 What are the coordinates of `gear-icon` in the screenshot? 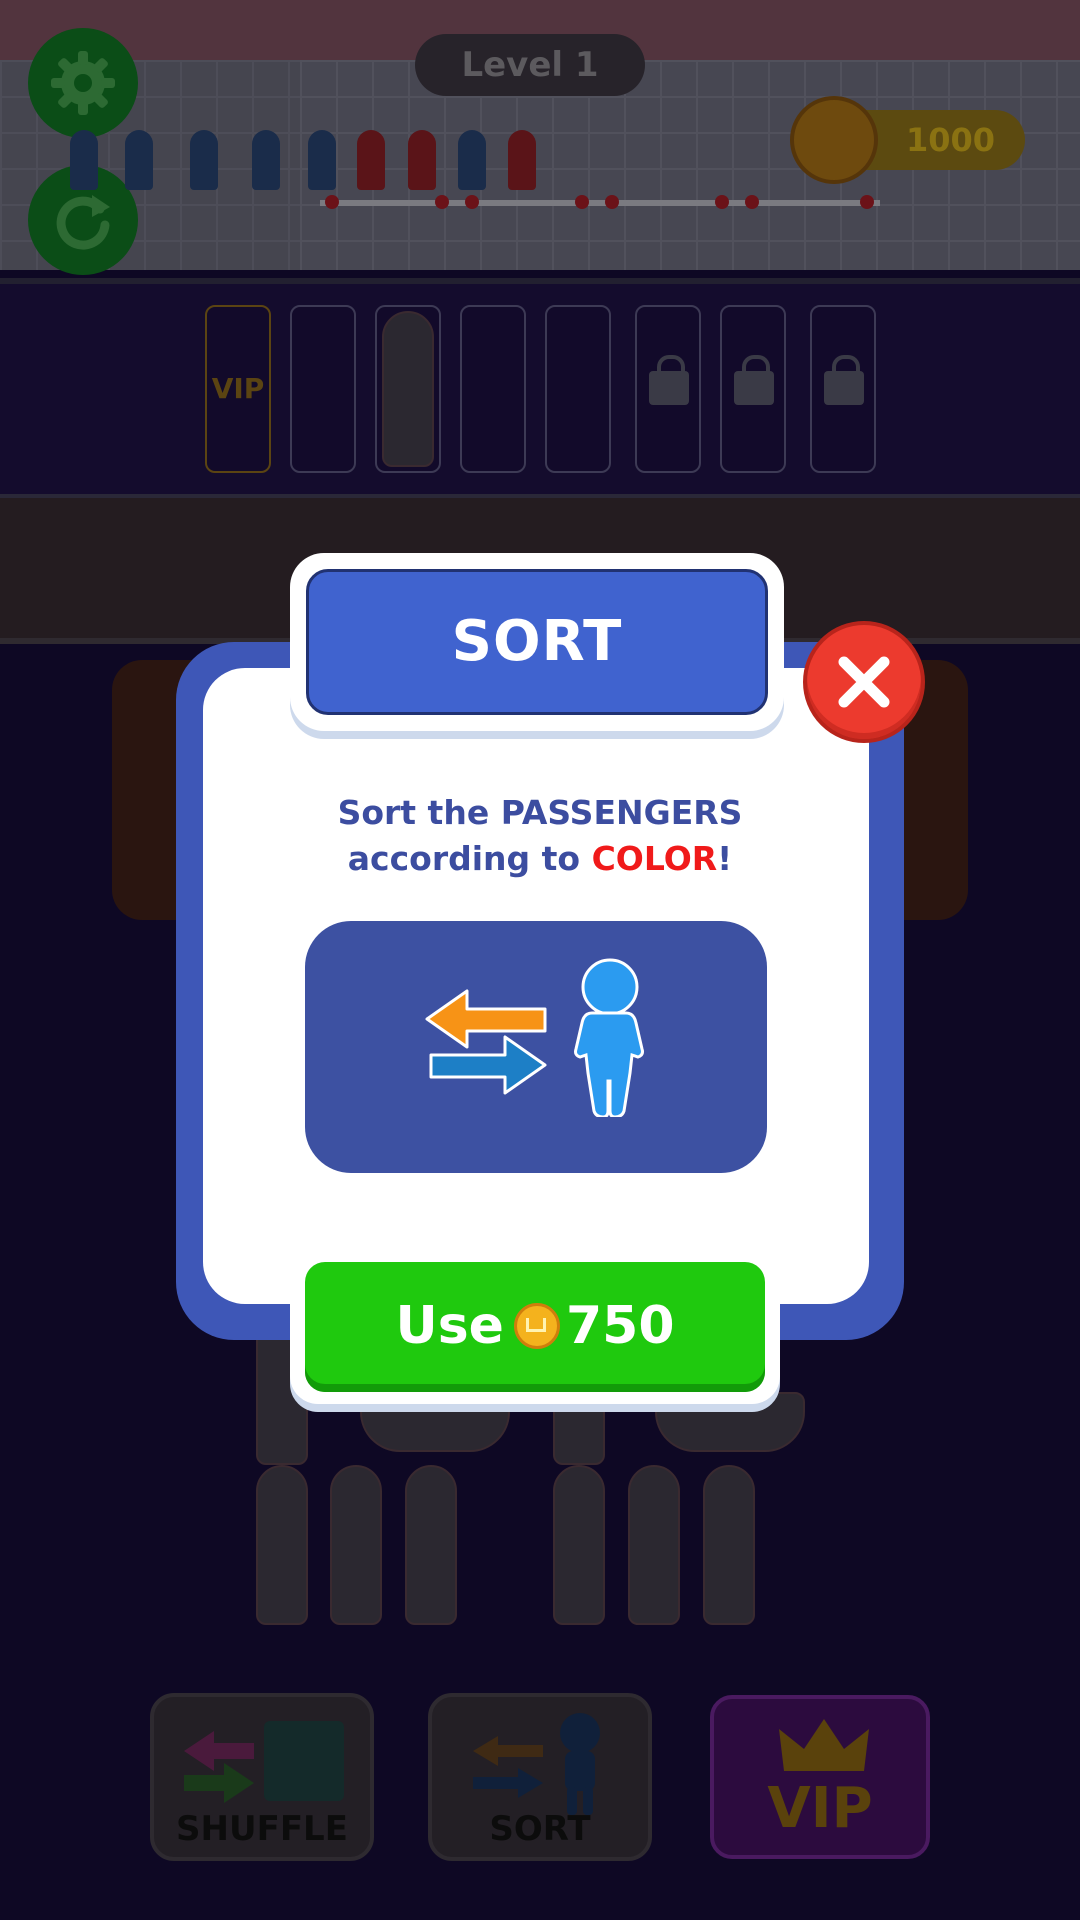 It's located at (83, 83).